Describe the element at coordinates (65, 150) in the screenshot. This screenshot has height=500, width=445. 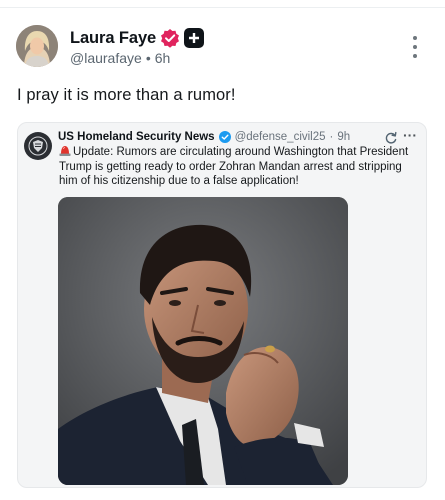
I see `siren-emoji-icon` at that location.